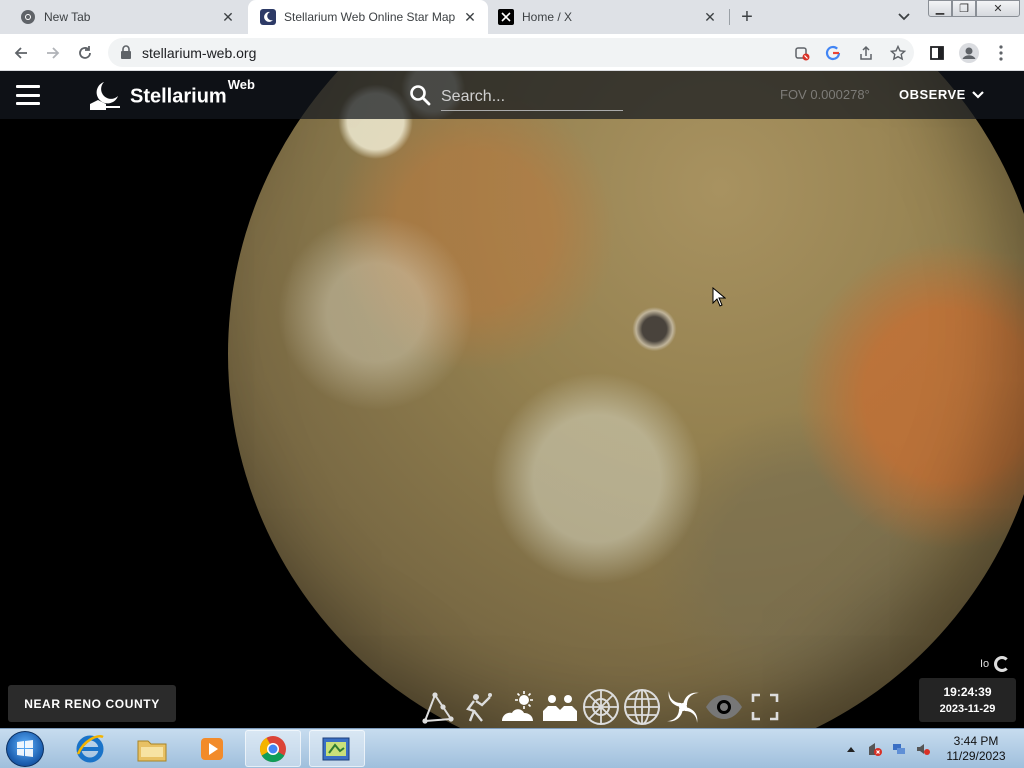 The height and width of the screenshot is (768, 1024). I want to click on profile-button, so click(969, 53).